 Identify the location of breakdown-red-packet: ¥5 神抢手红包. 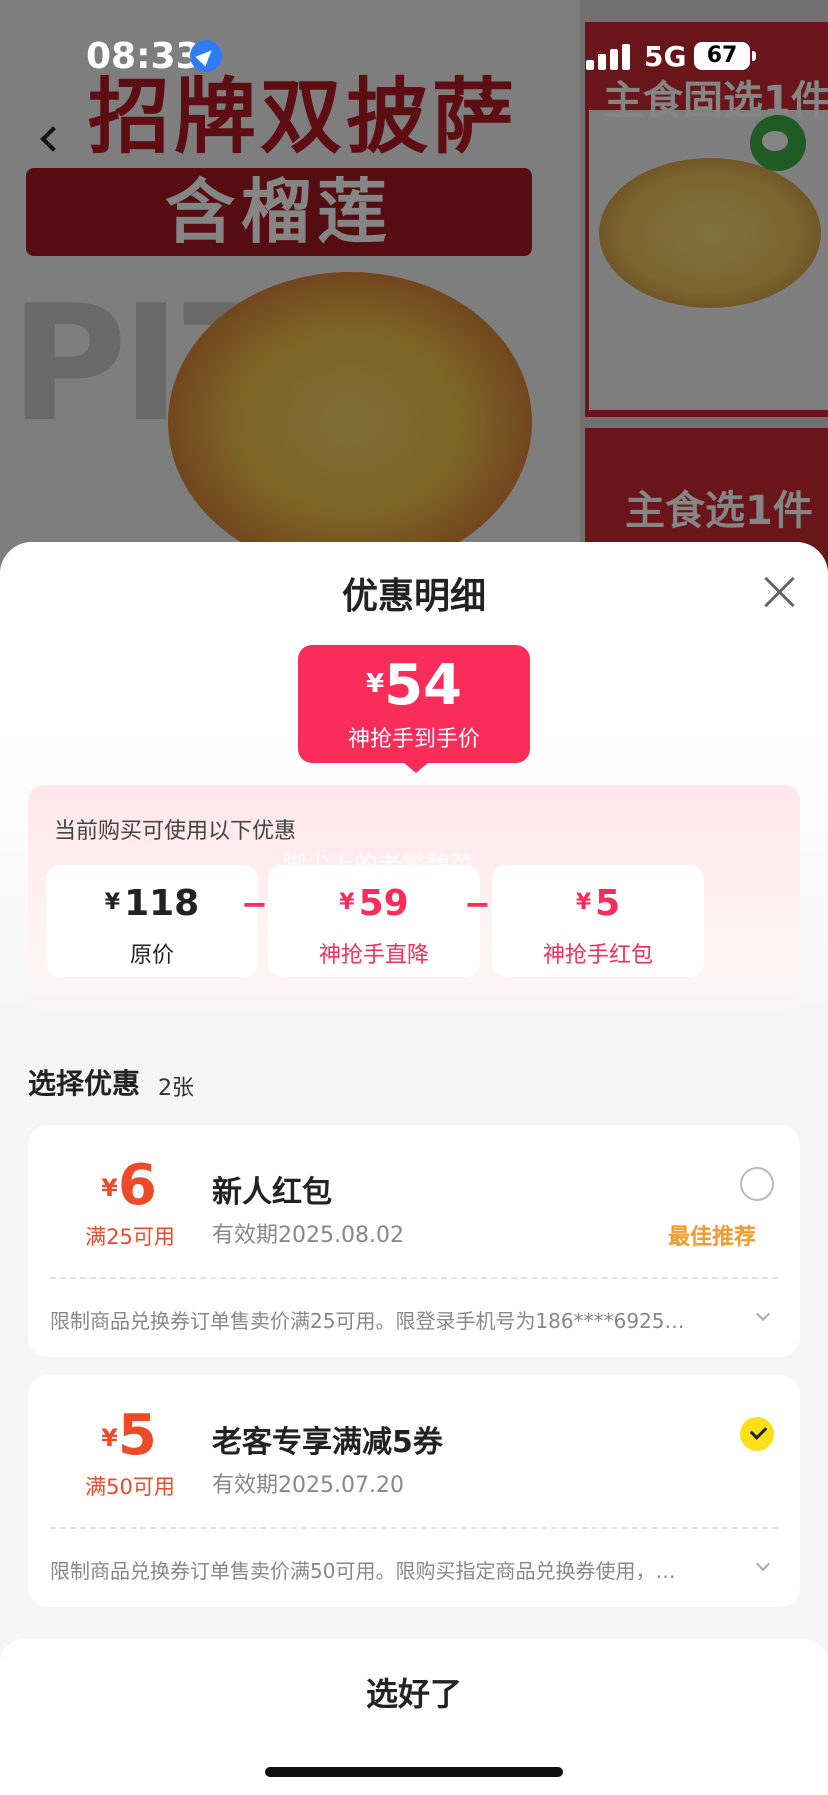
(598, 921).